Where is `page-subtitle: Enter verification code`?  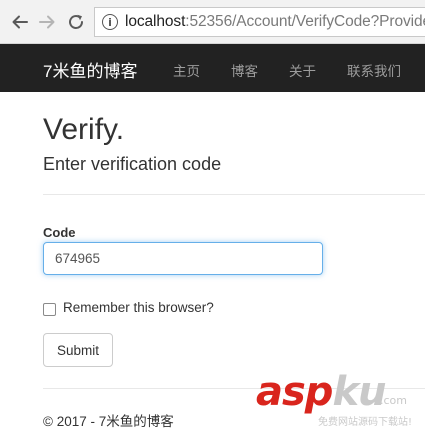 page-subtitle: Enter verification code is located at coordinates (132, 164).